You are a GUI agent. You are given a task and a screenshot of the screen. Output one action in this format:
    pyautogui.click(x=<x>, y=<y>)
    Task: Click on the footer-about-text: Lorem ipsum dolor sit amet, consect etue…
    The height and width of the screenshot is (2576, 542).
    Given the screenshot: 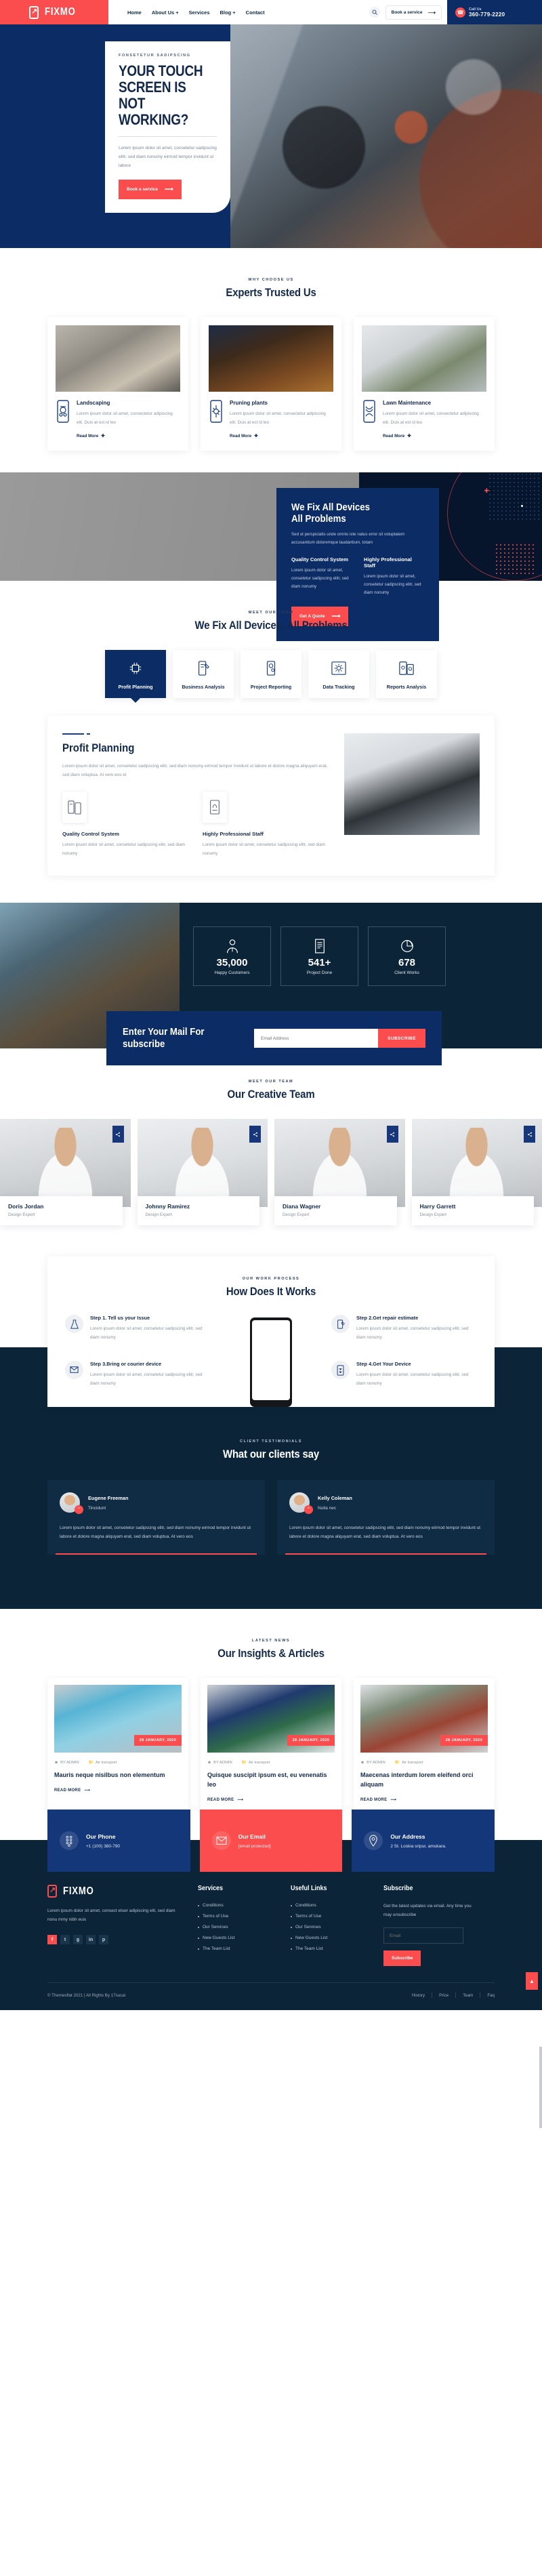 What is the action you would take?
    pyautogui.click(x=111, y=1915)
    